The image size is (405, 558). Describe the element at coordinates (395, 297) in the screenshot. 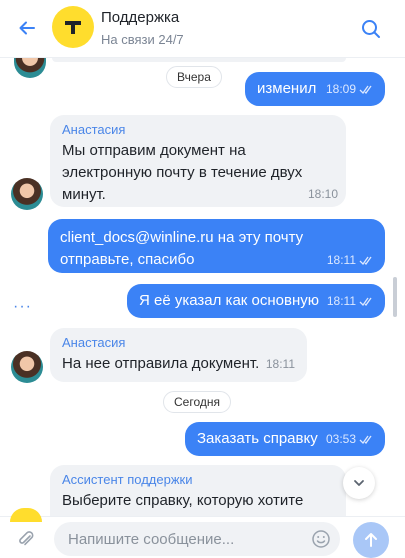

I see `scrollbar` at that location.